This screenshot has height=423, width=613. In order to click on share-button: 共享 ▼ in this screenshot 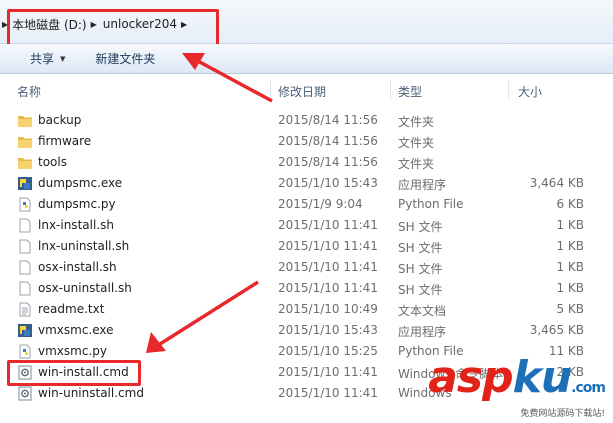, I will do `click(37, 59)`.